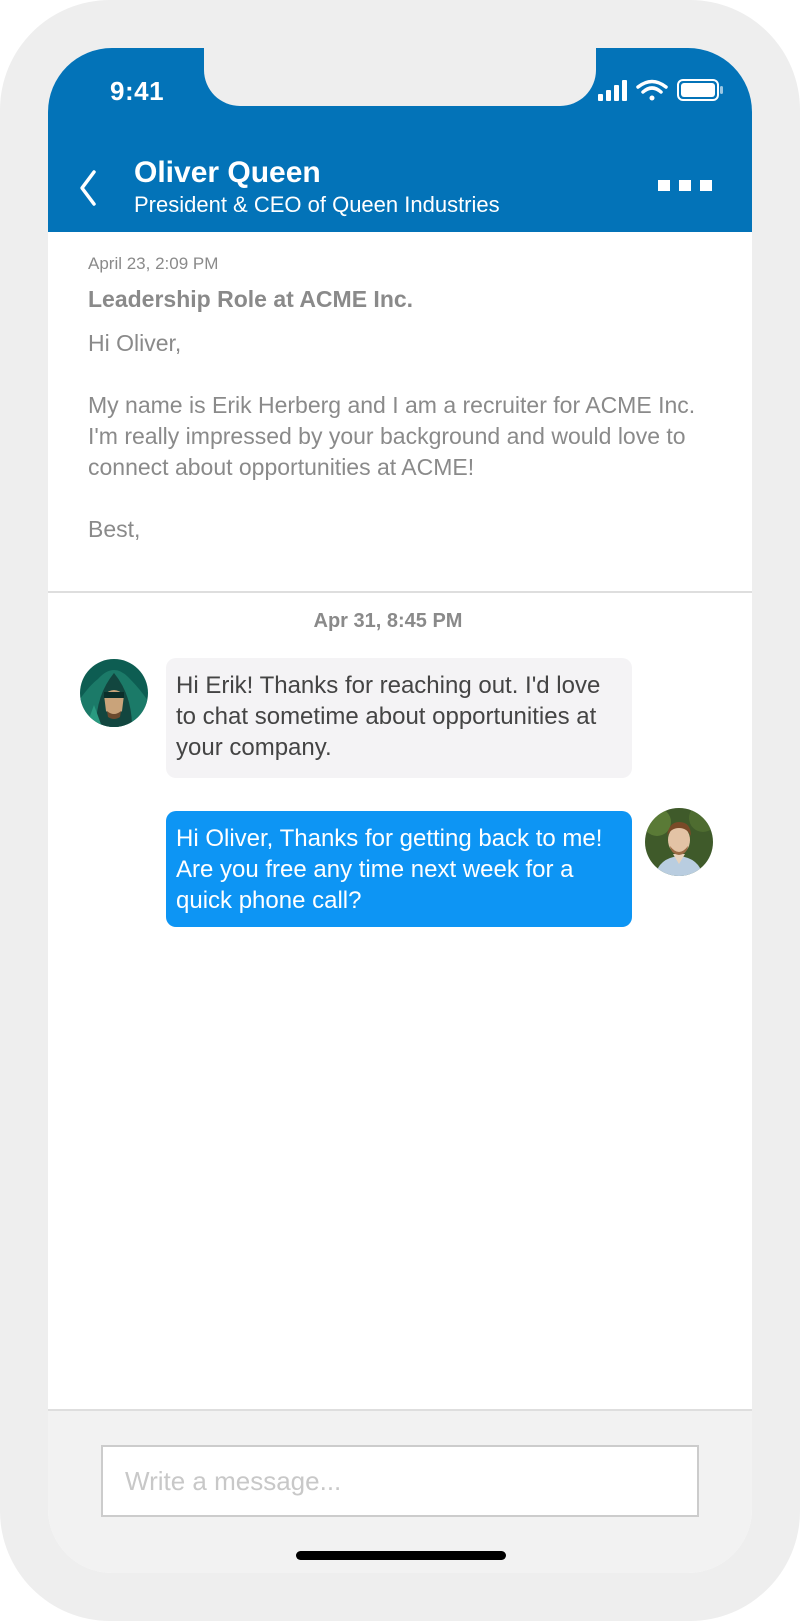 The width and height of the screenshot is (800, 1621). I want to click on wifi-icon, so click(652, 90).